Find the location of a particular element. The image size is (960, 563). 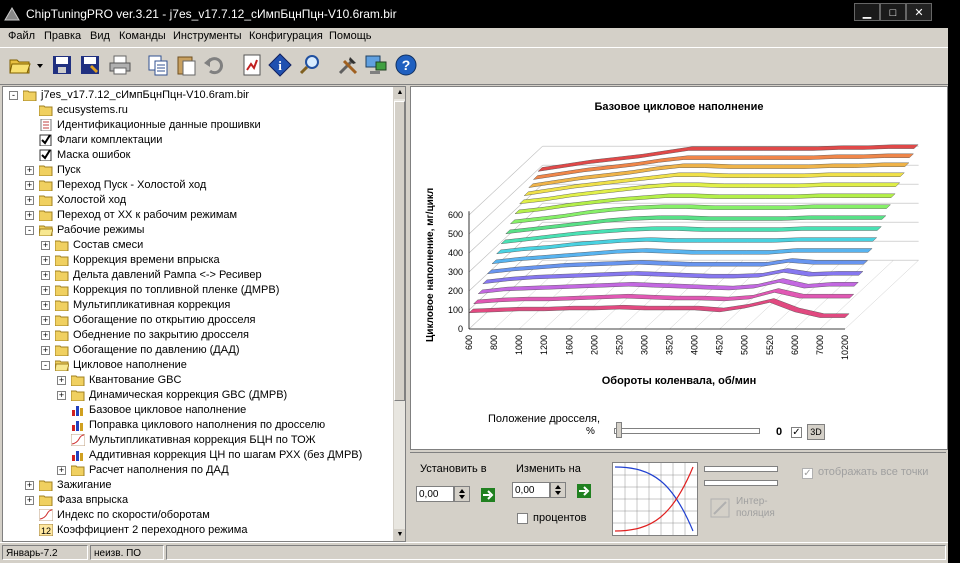

x-tick-label: 2520 is located at coordinates (619, 345).